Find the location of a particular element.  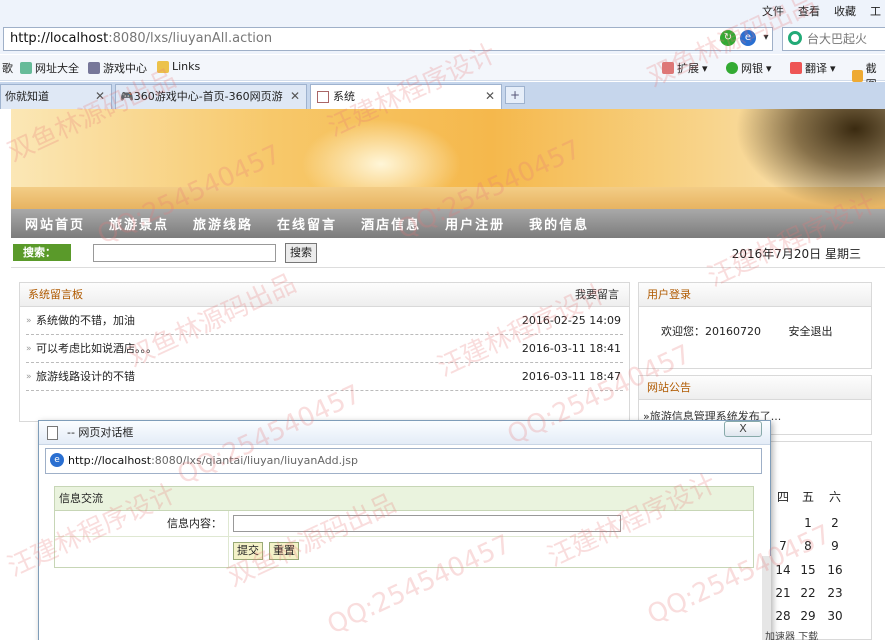

calendar-weekday: 四 is located at coordinates (782, 497).